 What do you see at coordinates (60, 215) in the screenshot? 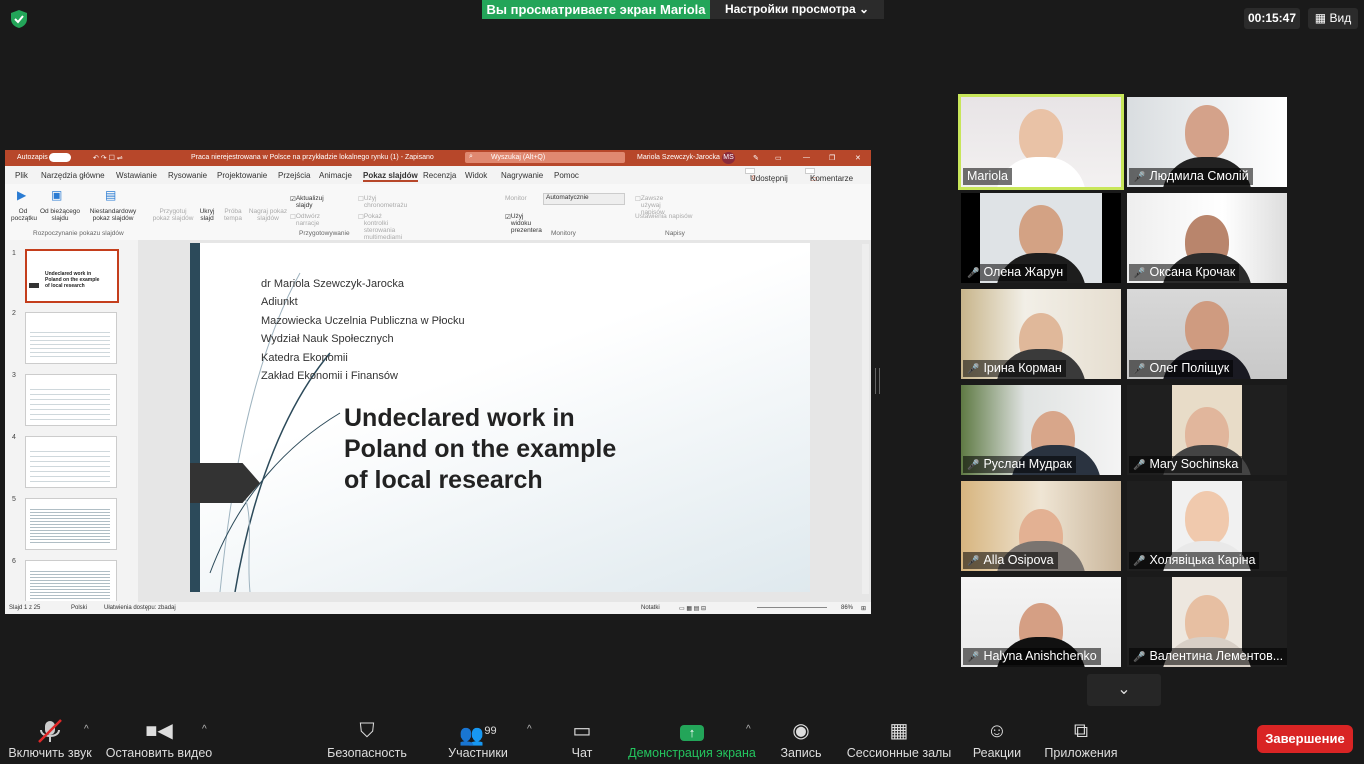
I see `from-current-button: Od bieżącego slajdu` at bounding box center [60, 215].